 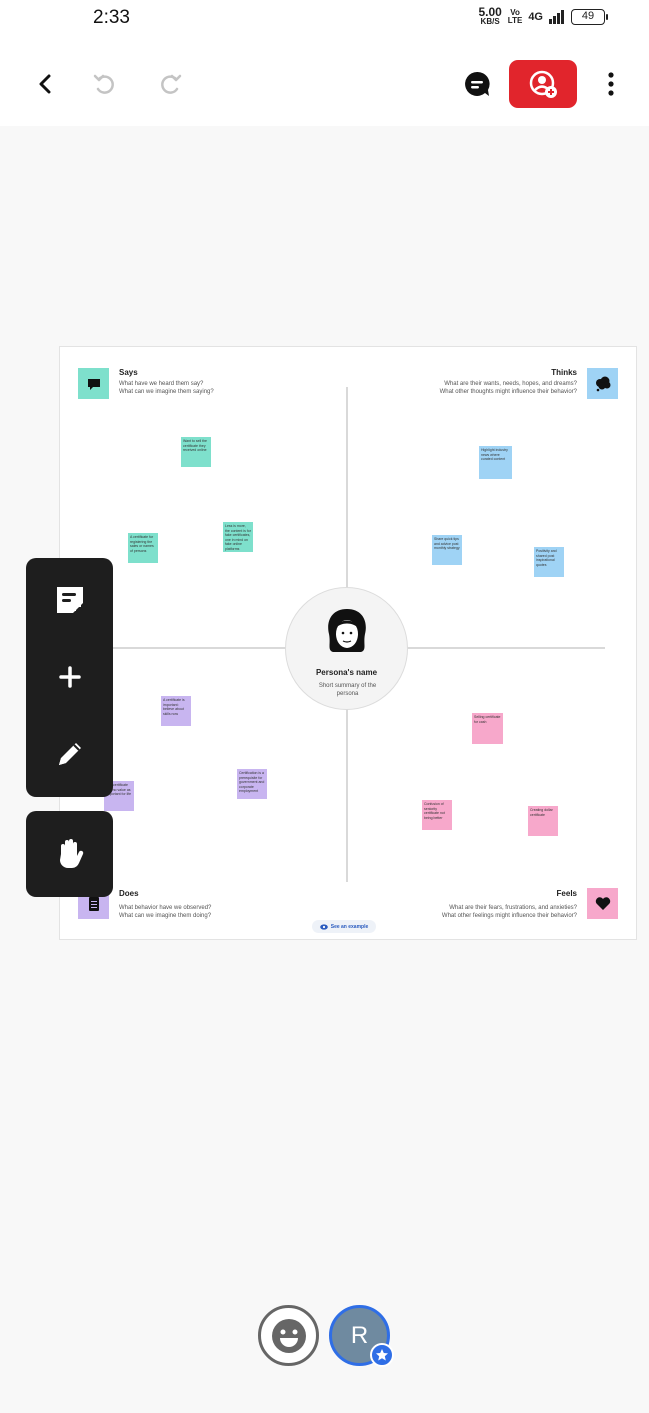 I want to click on comments-button, so click(x=477, y=84).